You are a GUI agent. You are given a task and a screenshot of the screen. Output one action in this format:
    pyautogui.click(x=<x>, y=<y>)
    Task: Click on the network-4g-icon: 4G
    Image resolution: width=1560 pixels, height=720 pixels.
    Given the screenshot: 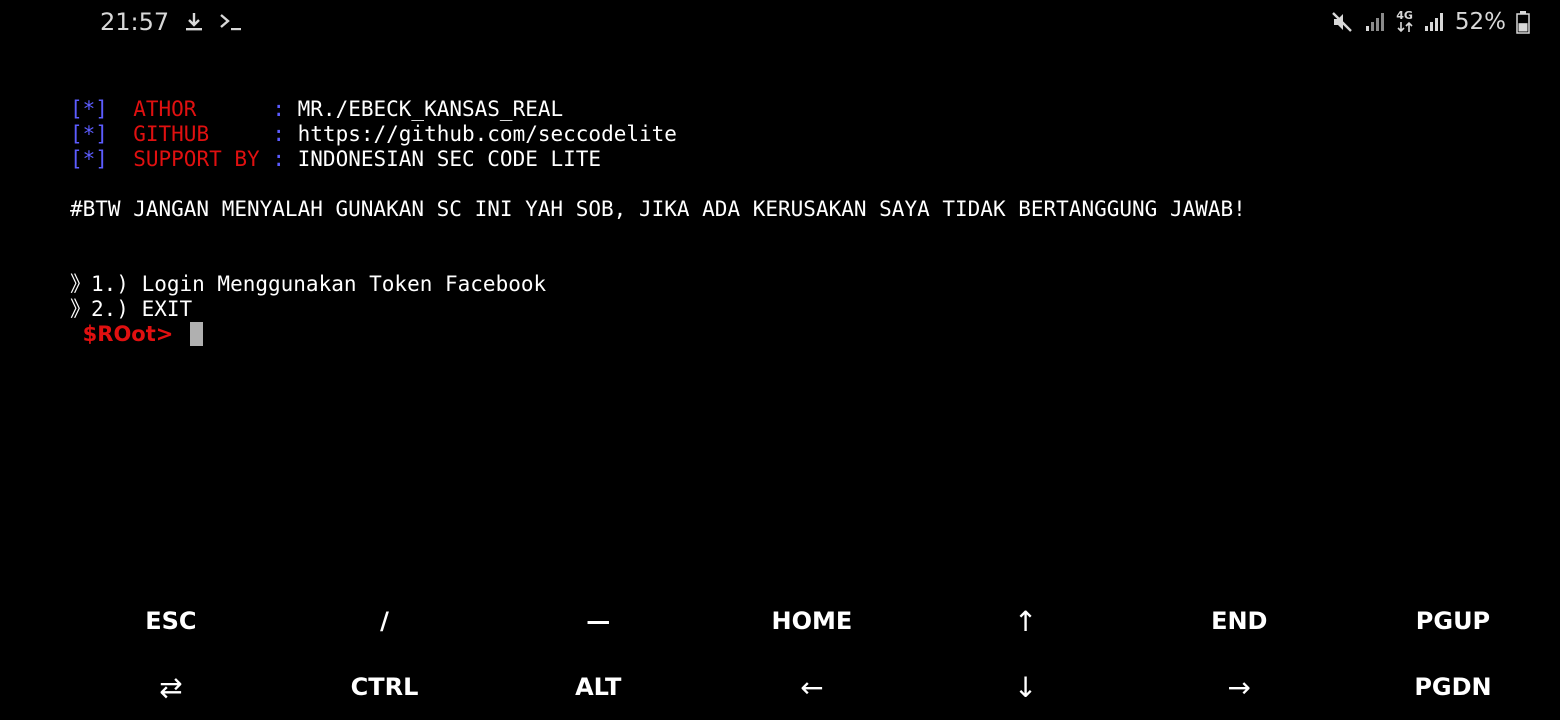 What is the action you would take?
    pyautogui.click(x=1404, y=21)
    